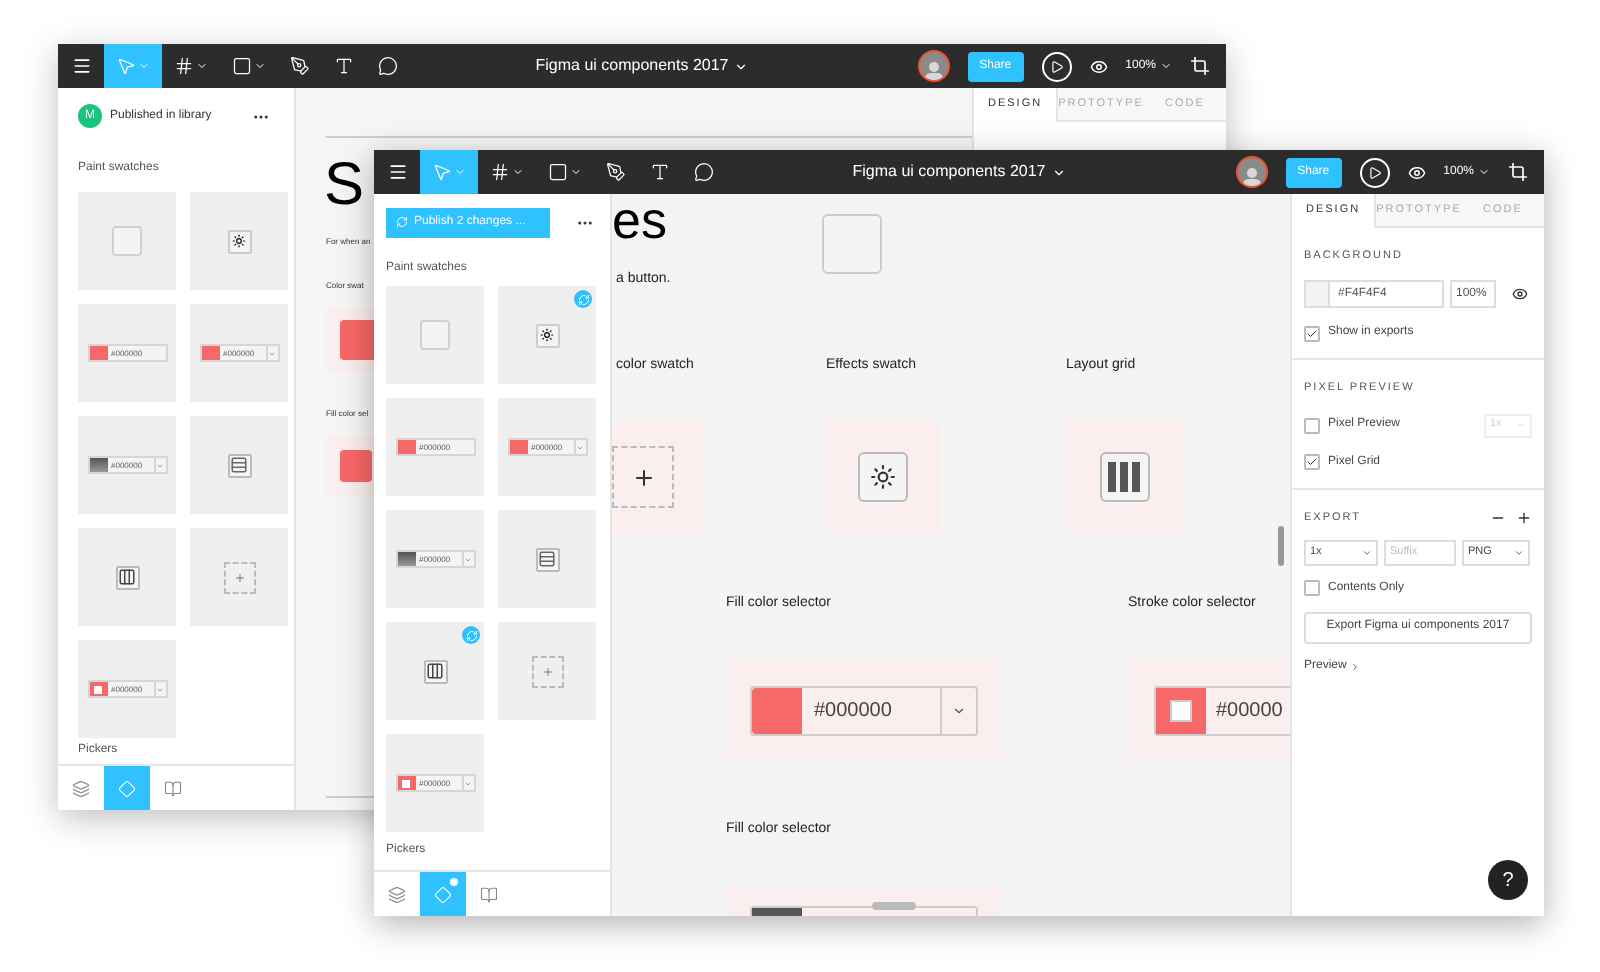  What do you see at coordinates (1520, 294) in the screenshot?
I see `eye-icon` at bounding box center [1520, 294].